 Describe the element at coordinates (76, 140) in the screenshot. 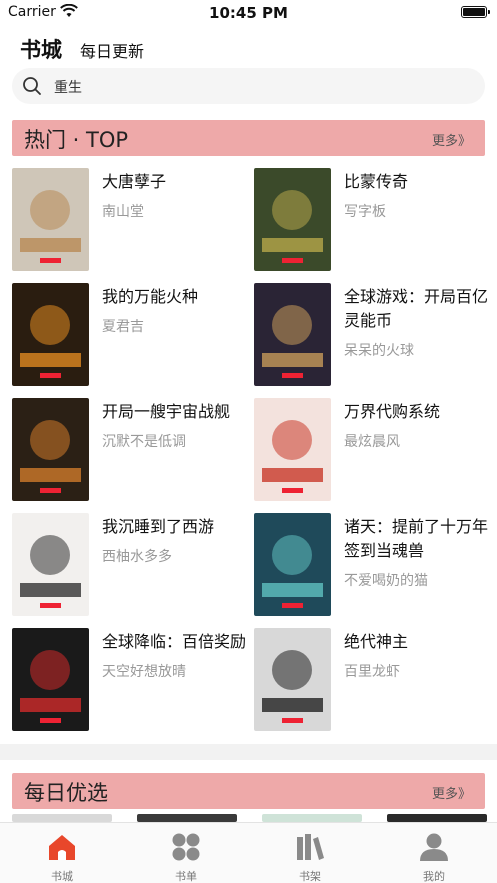

I see `section-title: 热门 · TOP` at that location.